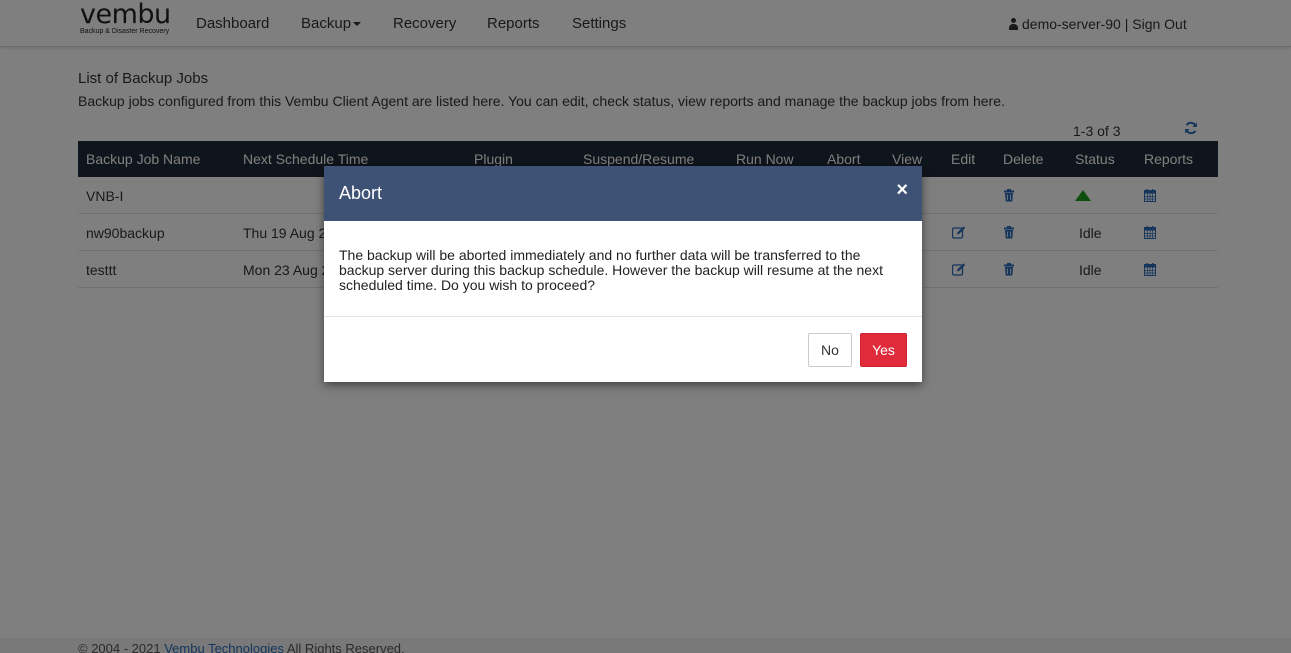 The width and height of the screenshot is (1291, 653). Describe the element at coordinates (623, 349) in the screenshot. I see `modal-footer: No Yes` at that location.